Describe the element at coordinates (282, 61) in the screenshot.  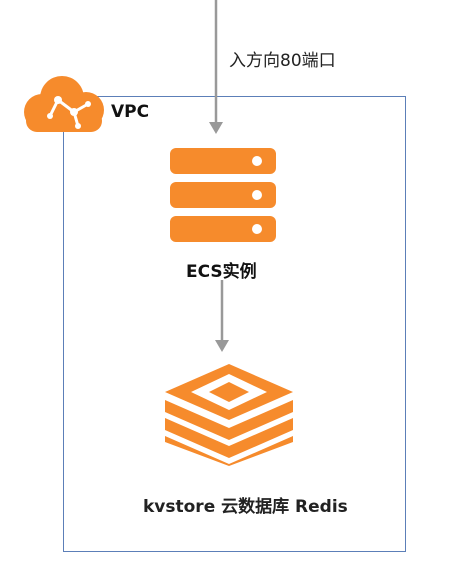
I see `inbound-port-label: 入方向80端口` at that location.